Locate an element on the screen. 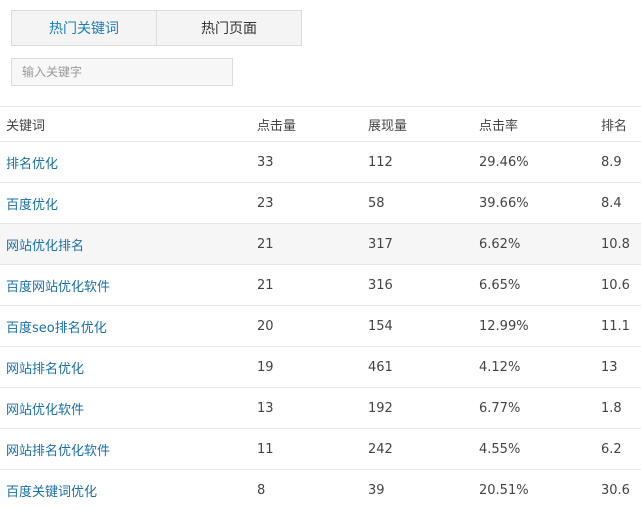 The image size is (641, 509). table-row: 网站排名优化 19 461 4.12% 13 is located at coordinates (320, 367).